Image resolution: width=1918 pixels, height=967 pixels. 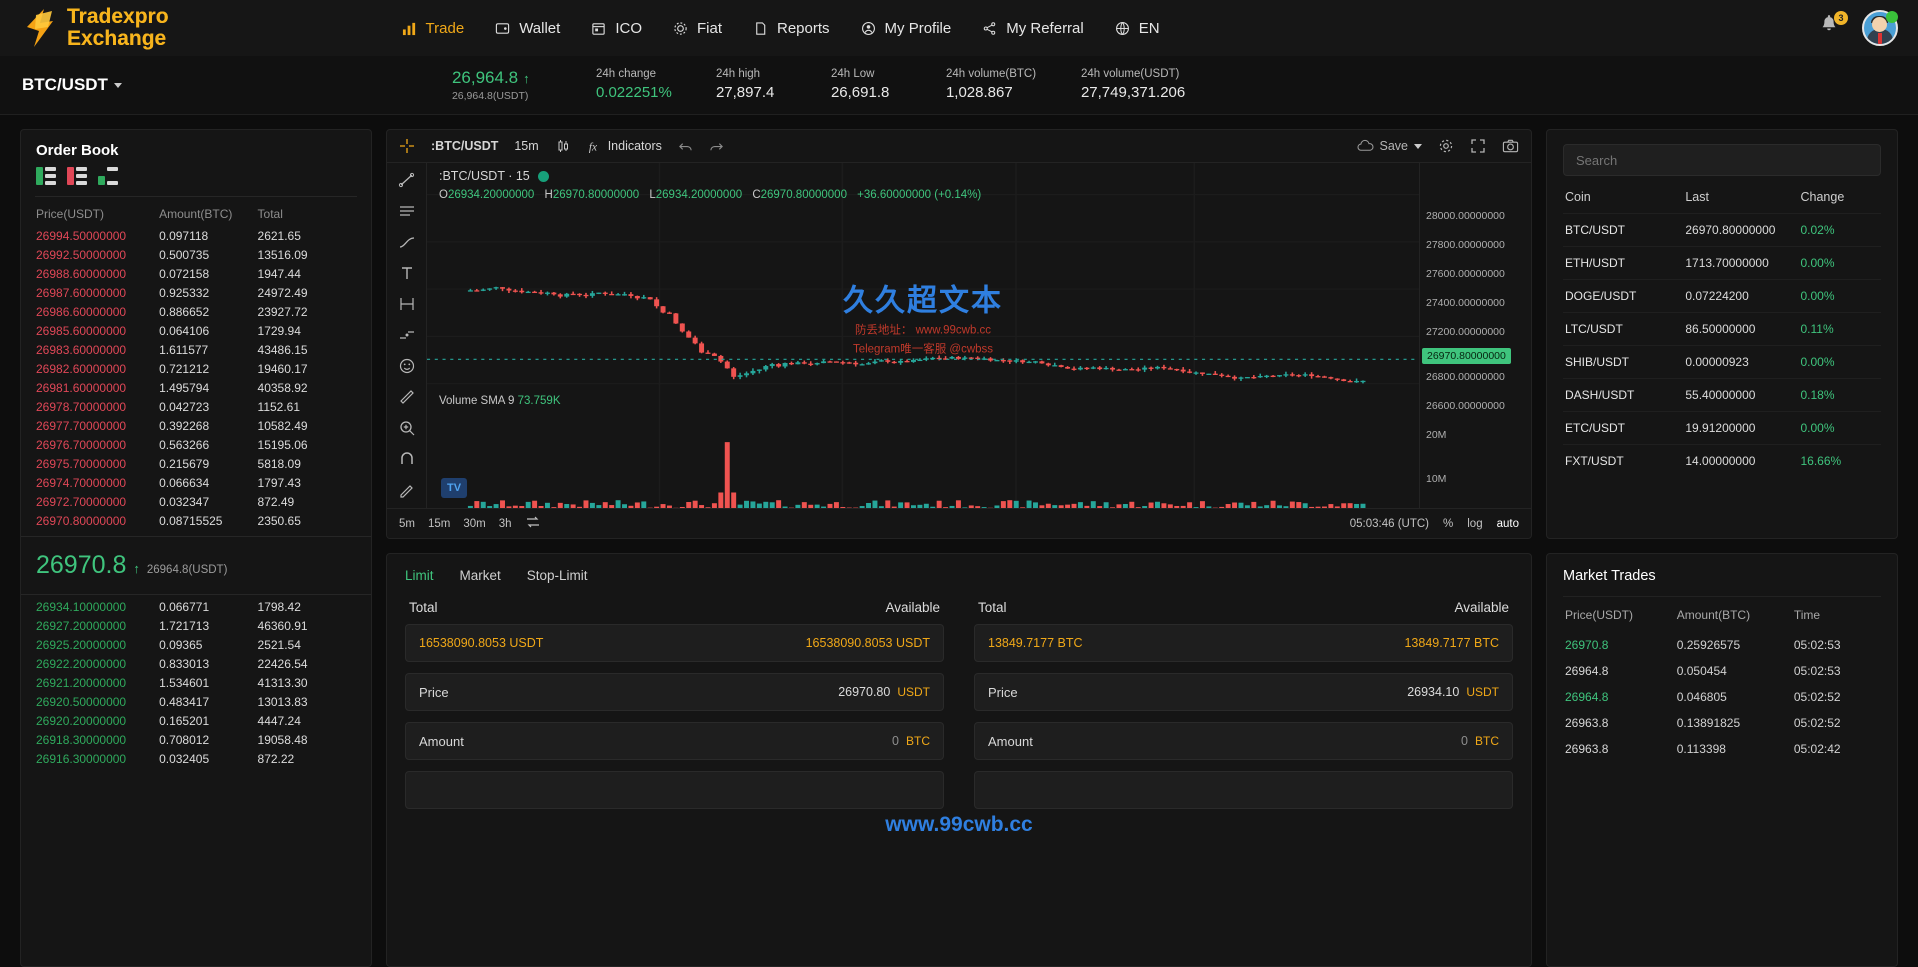 I want to click on fullscreen-icon, so click(x=1478, y=146).